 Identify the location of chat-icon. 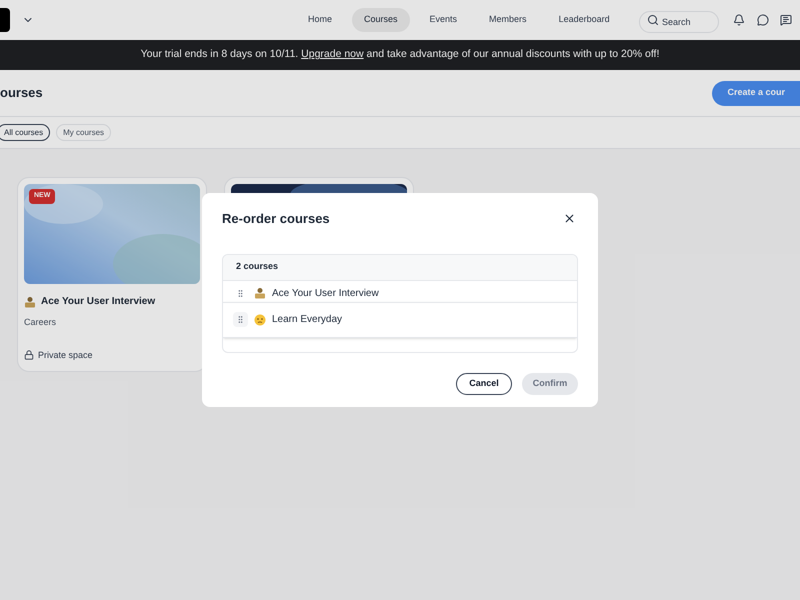
(763, 20).